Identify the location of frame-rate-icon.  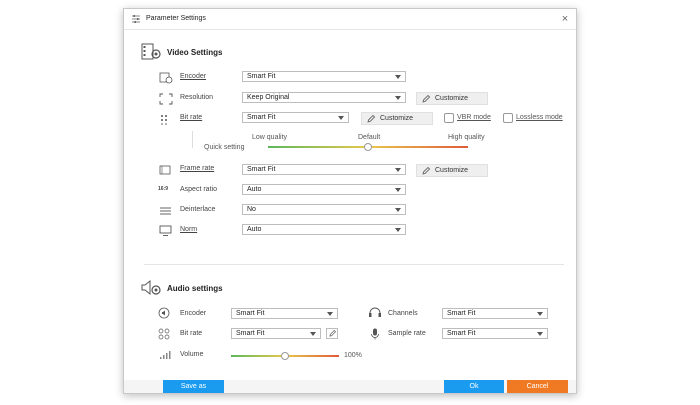
(165, 170).